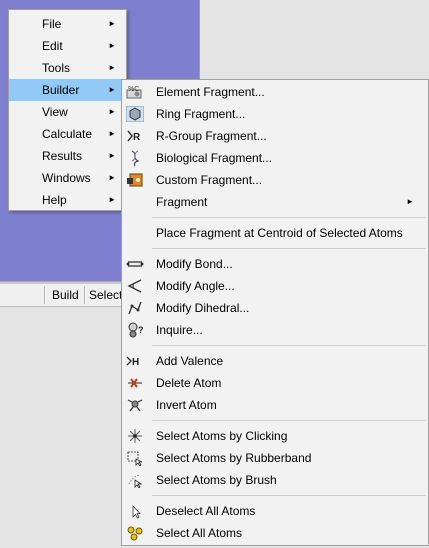 This screenshot has height=548, width=429. What do you see at coordinates (135, 308) in the screenshot?
I see `modify-dihedral-icon` at bounding box center [135, 308].